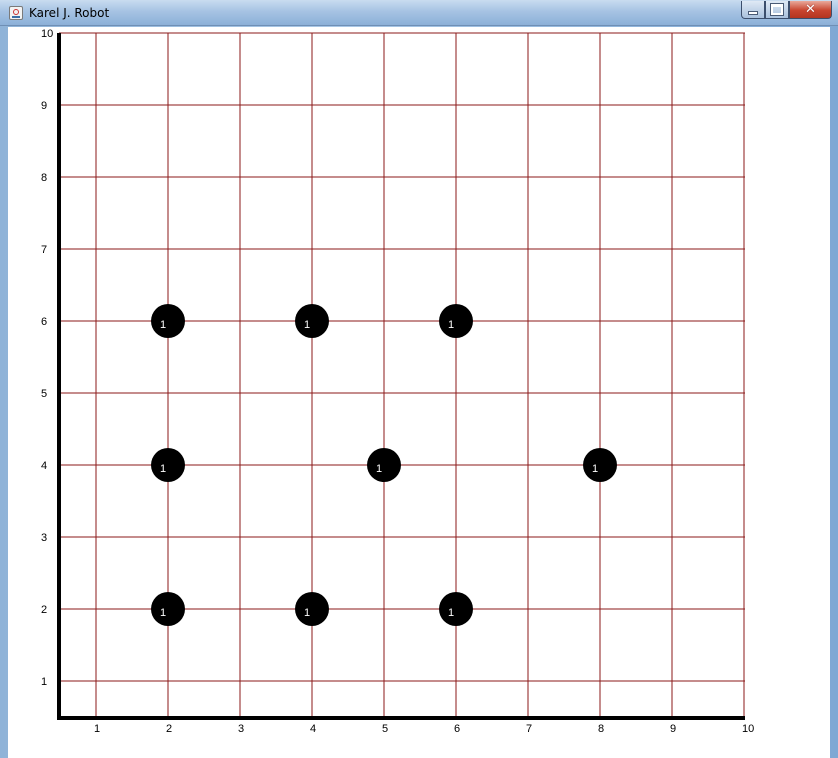  What do you see at coordinates (69, 13) in the screenshot?
I see `window-title: Karel J. Robot` at bounding box center [69, 13].